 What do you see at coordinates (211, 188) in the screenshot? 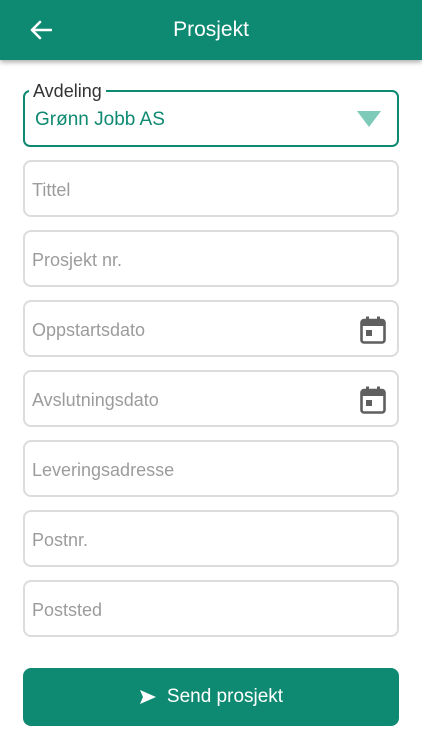
I see `title-field: Tittel` at bounding box center [211, 188].